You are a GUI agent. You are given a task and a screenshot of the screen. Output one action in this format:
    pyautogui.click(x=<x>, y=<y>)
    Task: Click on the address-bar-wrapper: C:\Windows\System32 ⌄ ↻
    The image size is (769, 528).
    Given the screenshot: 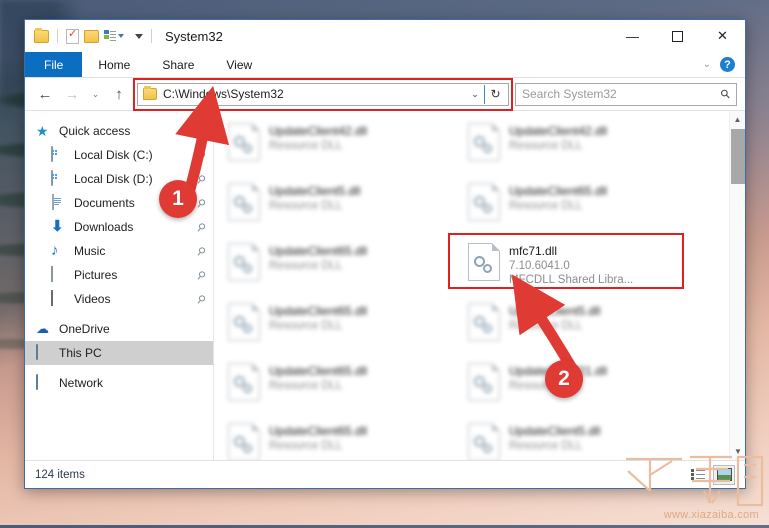 What is the action you would take?
    pyautogui.click(x=323, y=94)
    